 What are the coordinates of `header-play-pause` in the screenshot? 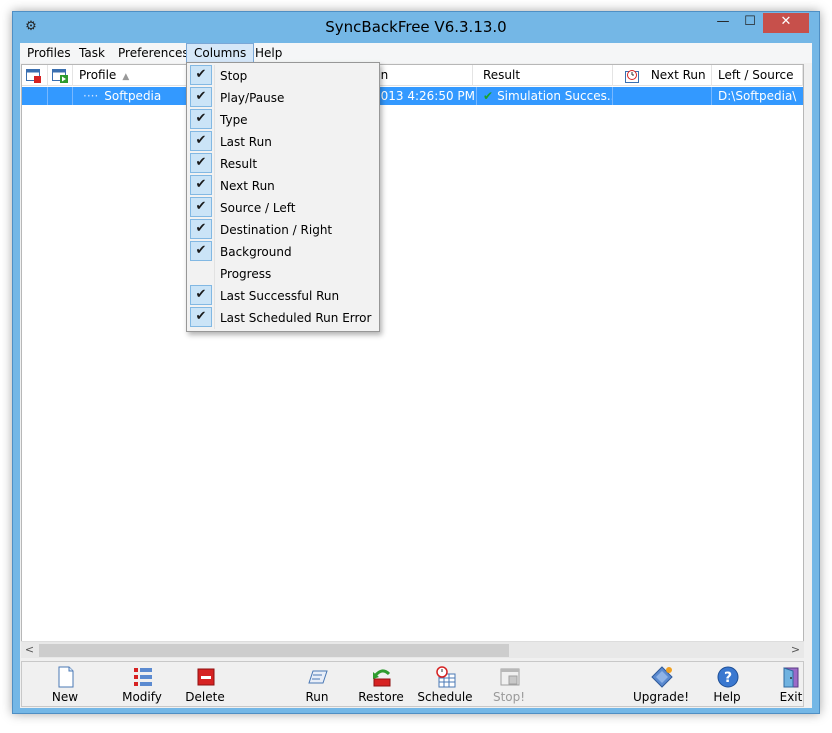 It's located at (60, 75).